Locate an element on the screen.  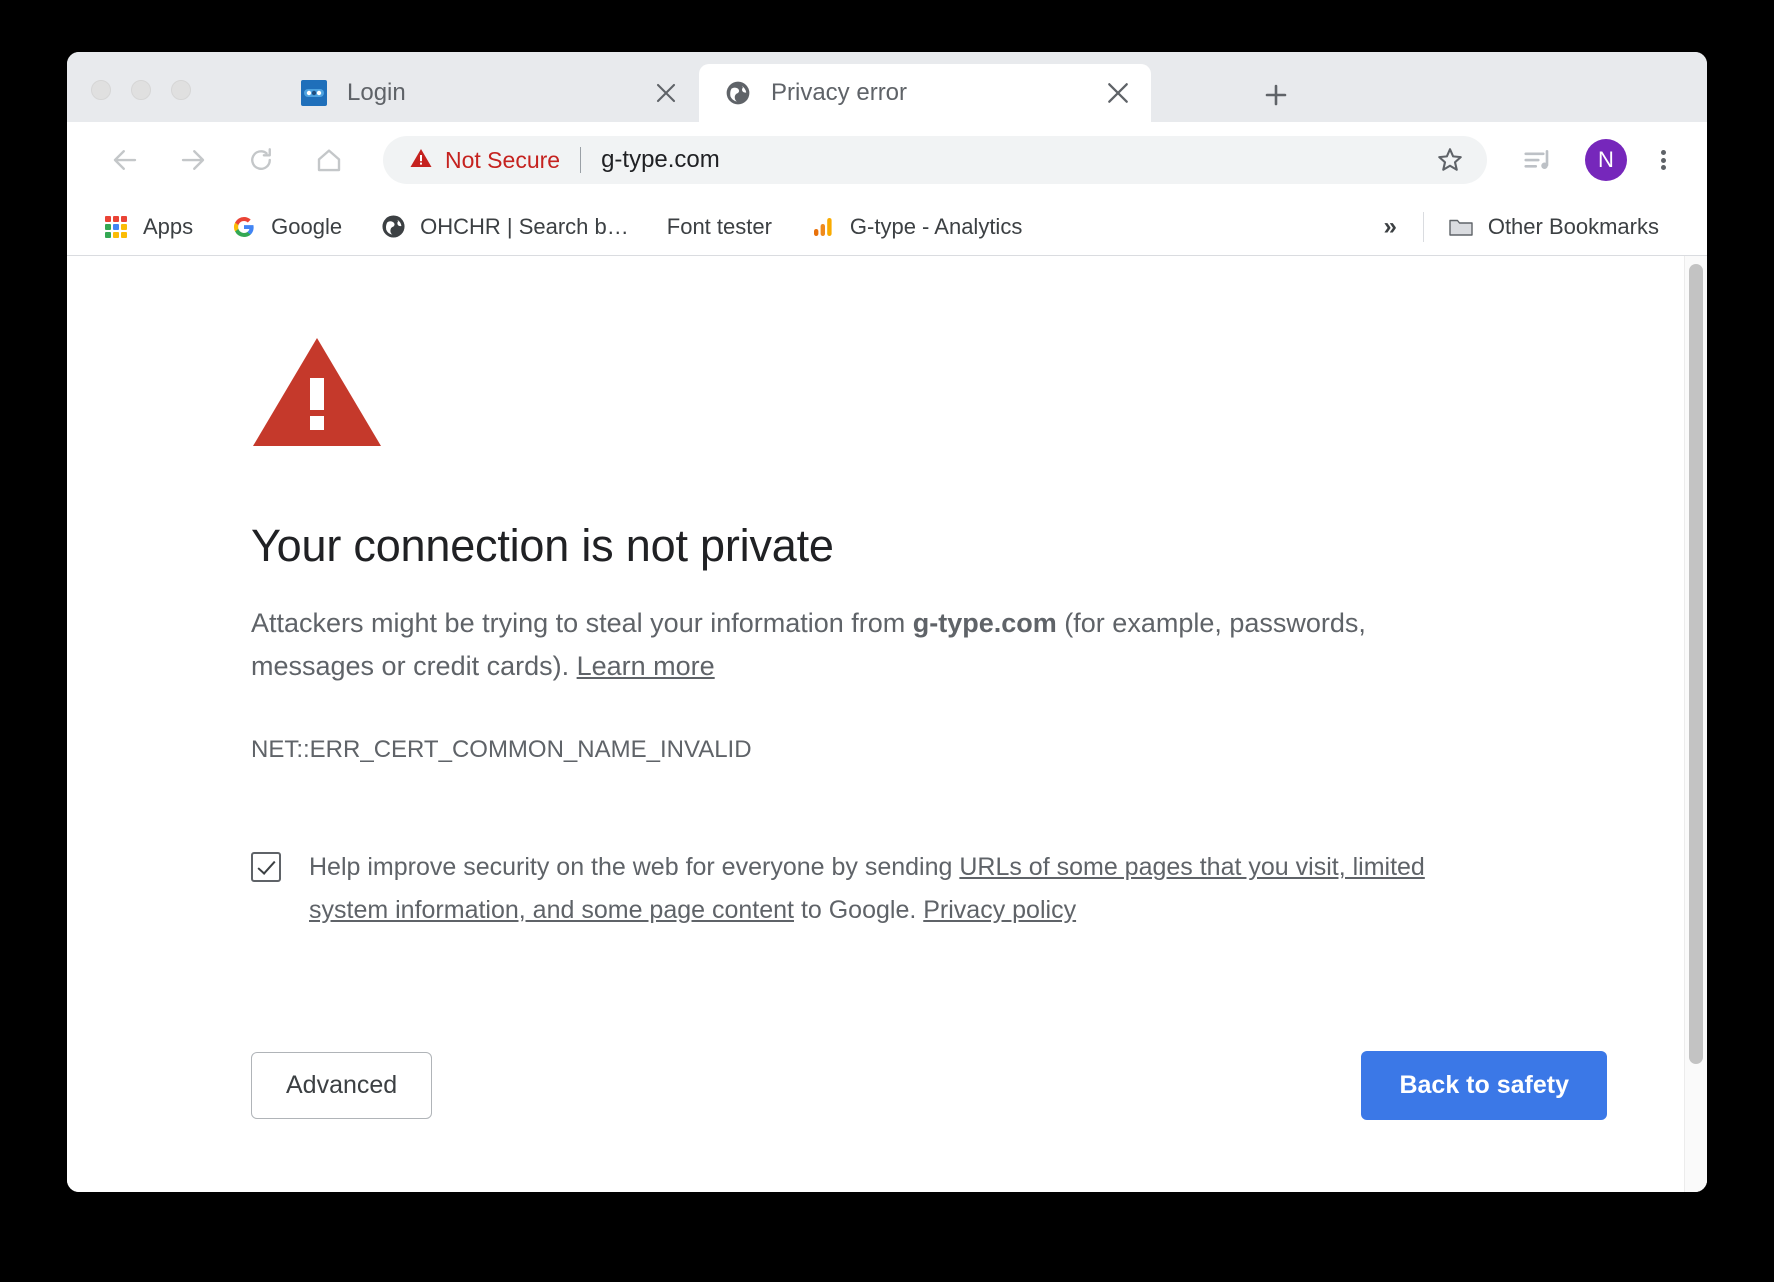
bookmark-google: Google is located at coordinates (286, 227).